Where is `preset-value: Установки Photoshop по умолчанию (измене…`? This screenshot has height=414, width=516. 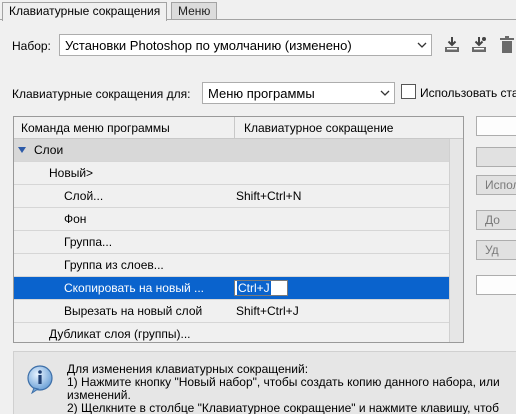
preset-value: Установки Photoshop по умолчанию (измене… is located at coordinates (208, 45).